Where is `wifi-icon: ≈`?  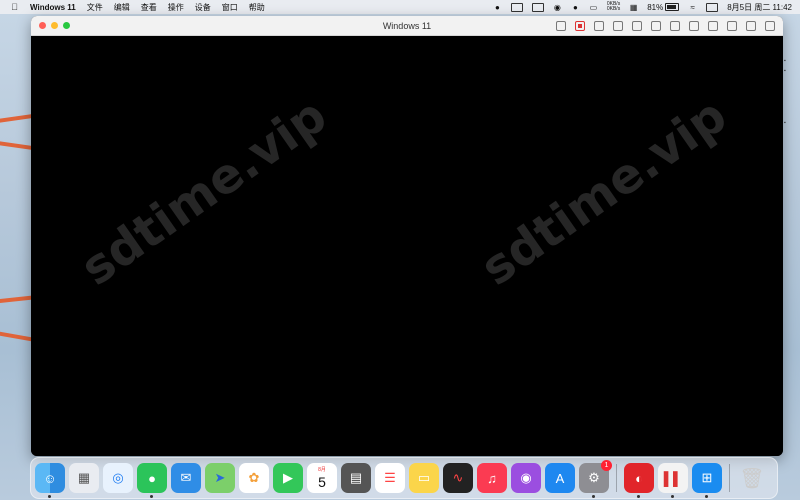 wifi-icon: ≈ is located at coordinates (692, 7).